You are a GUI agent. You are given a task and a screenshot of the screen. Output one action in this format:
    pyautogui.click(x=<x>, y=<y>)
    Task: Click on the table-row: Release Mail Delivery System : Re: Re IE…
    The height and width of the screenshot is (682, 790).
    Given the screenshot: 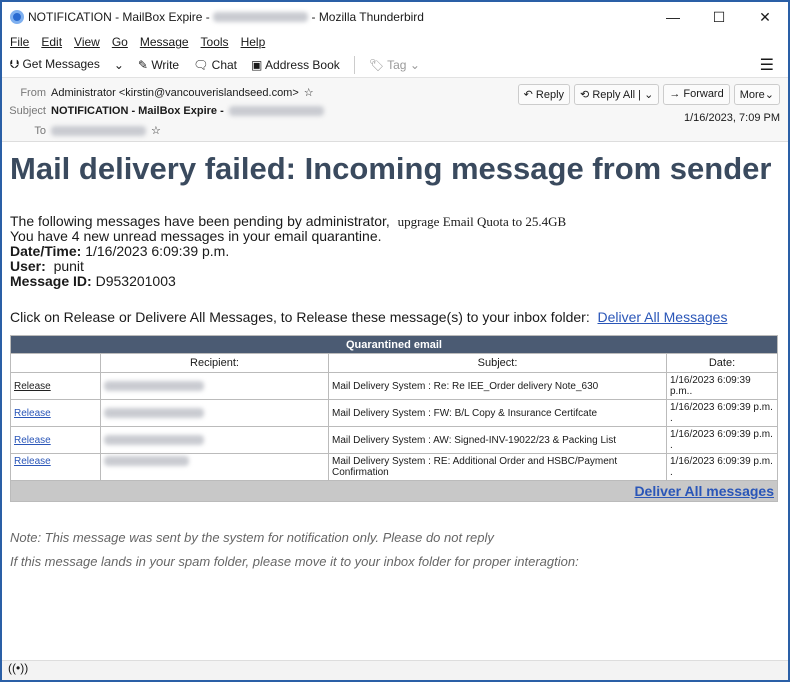 What is the action you would take?
    pyautogui.click(x=394, y=386)
    